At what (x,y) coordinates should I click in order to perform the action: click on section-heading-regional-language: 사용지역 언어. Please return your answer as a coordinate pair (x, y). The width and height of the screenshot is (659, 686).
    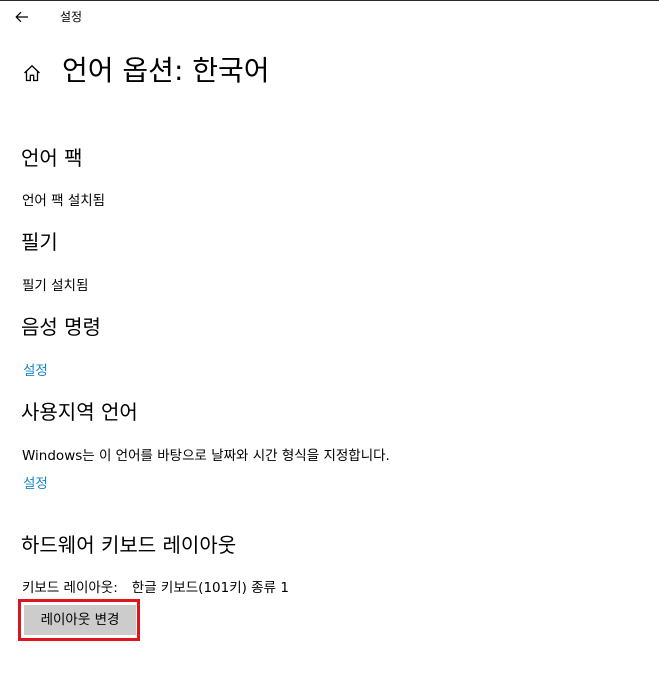
    Looking at the image, I should click on (79, 412).